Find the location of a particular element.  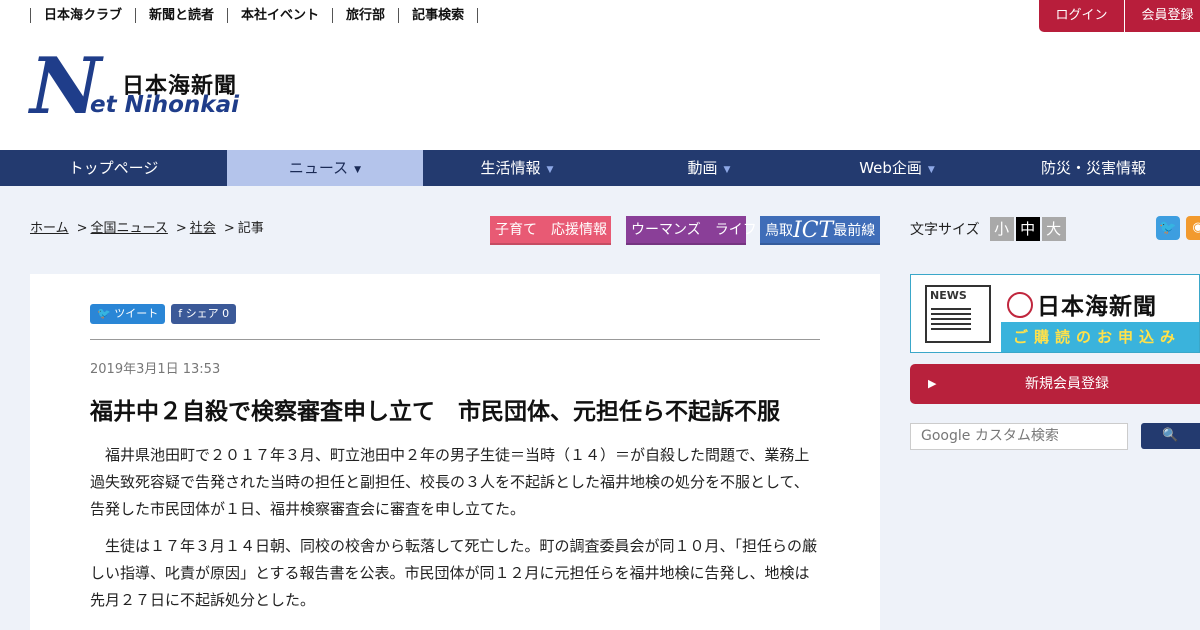

top-links: 日本海クラブ 新聞と読者 本社イベント 旅行部 記事検索 is located at coordinates (254, 15).